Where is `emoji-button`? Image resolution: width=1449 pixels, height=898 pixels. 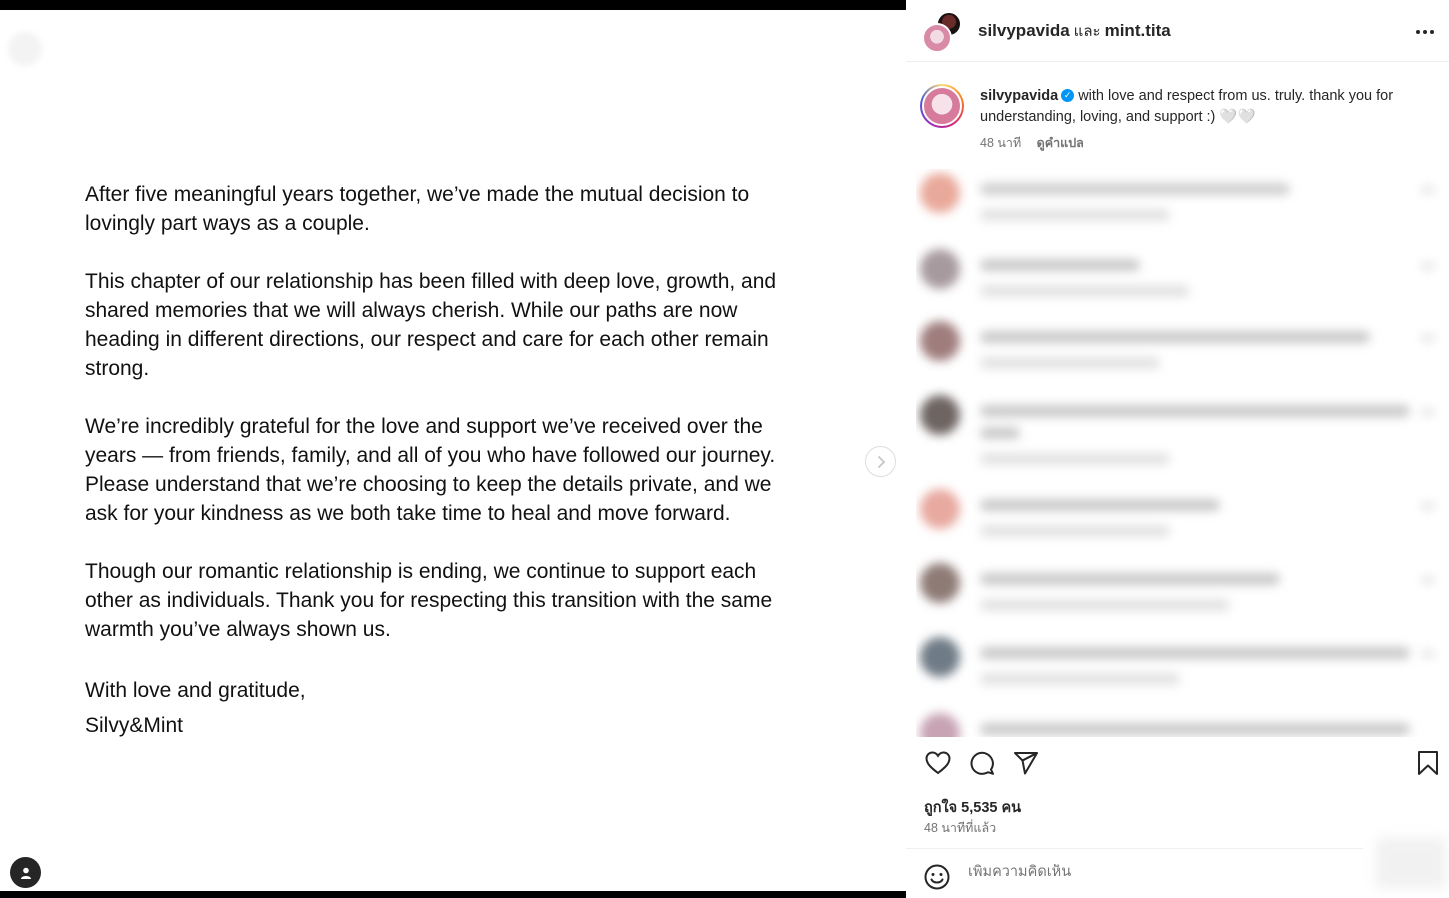
emoji-button is located at coordinates (937, 879).